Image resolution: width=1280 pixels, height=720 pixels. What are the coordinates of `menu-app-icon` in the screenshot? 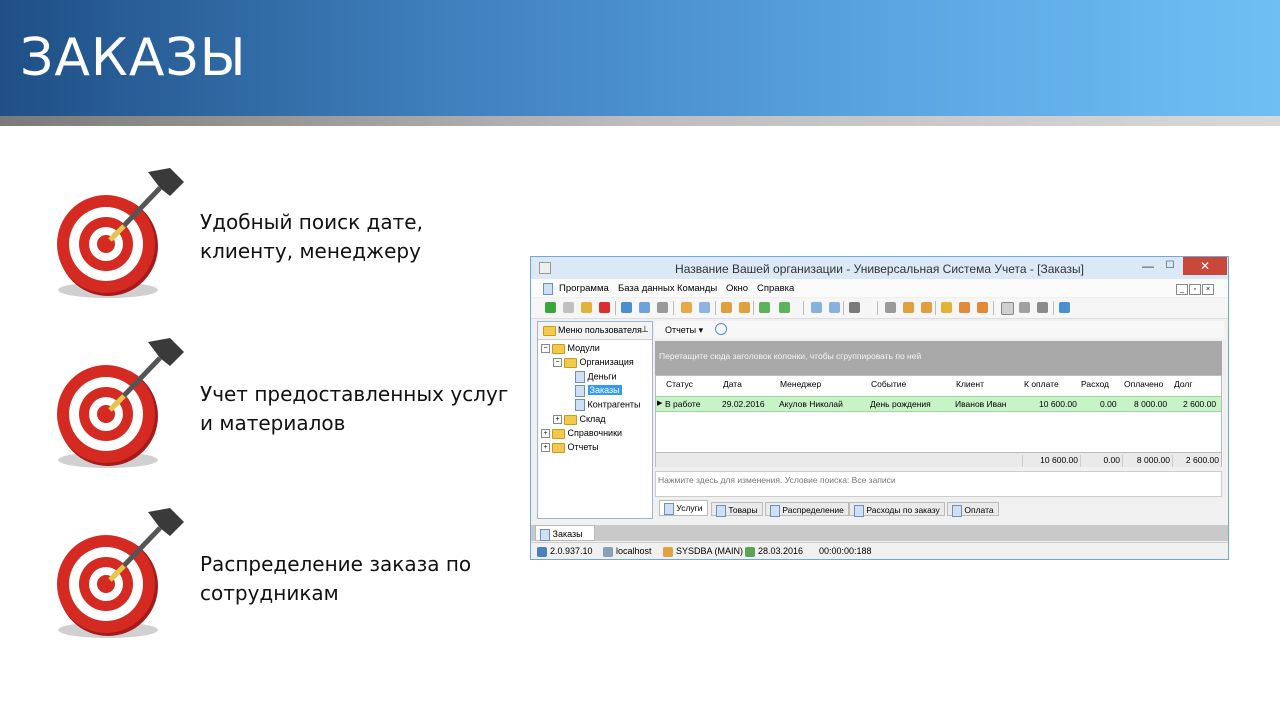 It's located at (548, 289).